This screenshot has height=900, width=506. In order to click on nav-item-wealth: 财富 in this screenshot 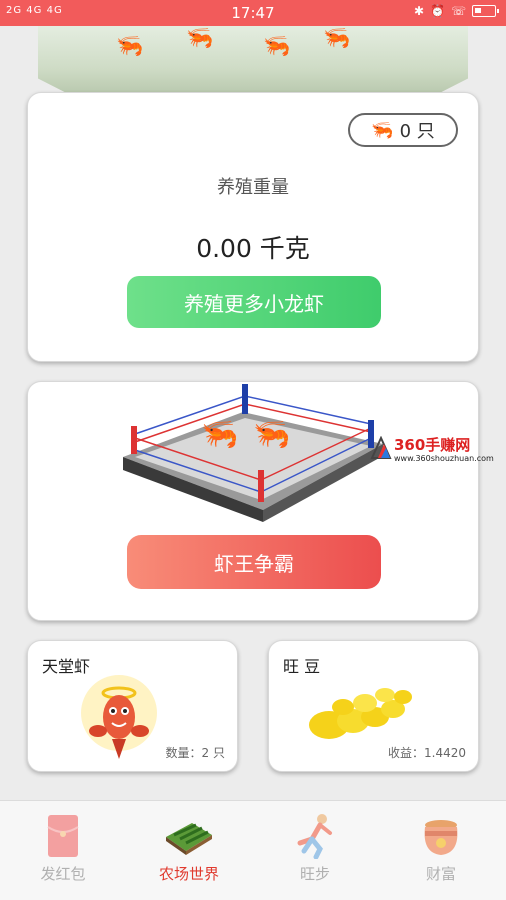, I will do `click(441, 850)`.